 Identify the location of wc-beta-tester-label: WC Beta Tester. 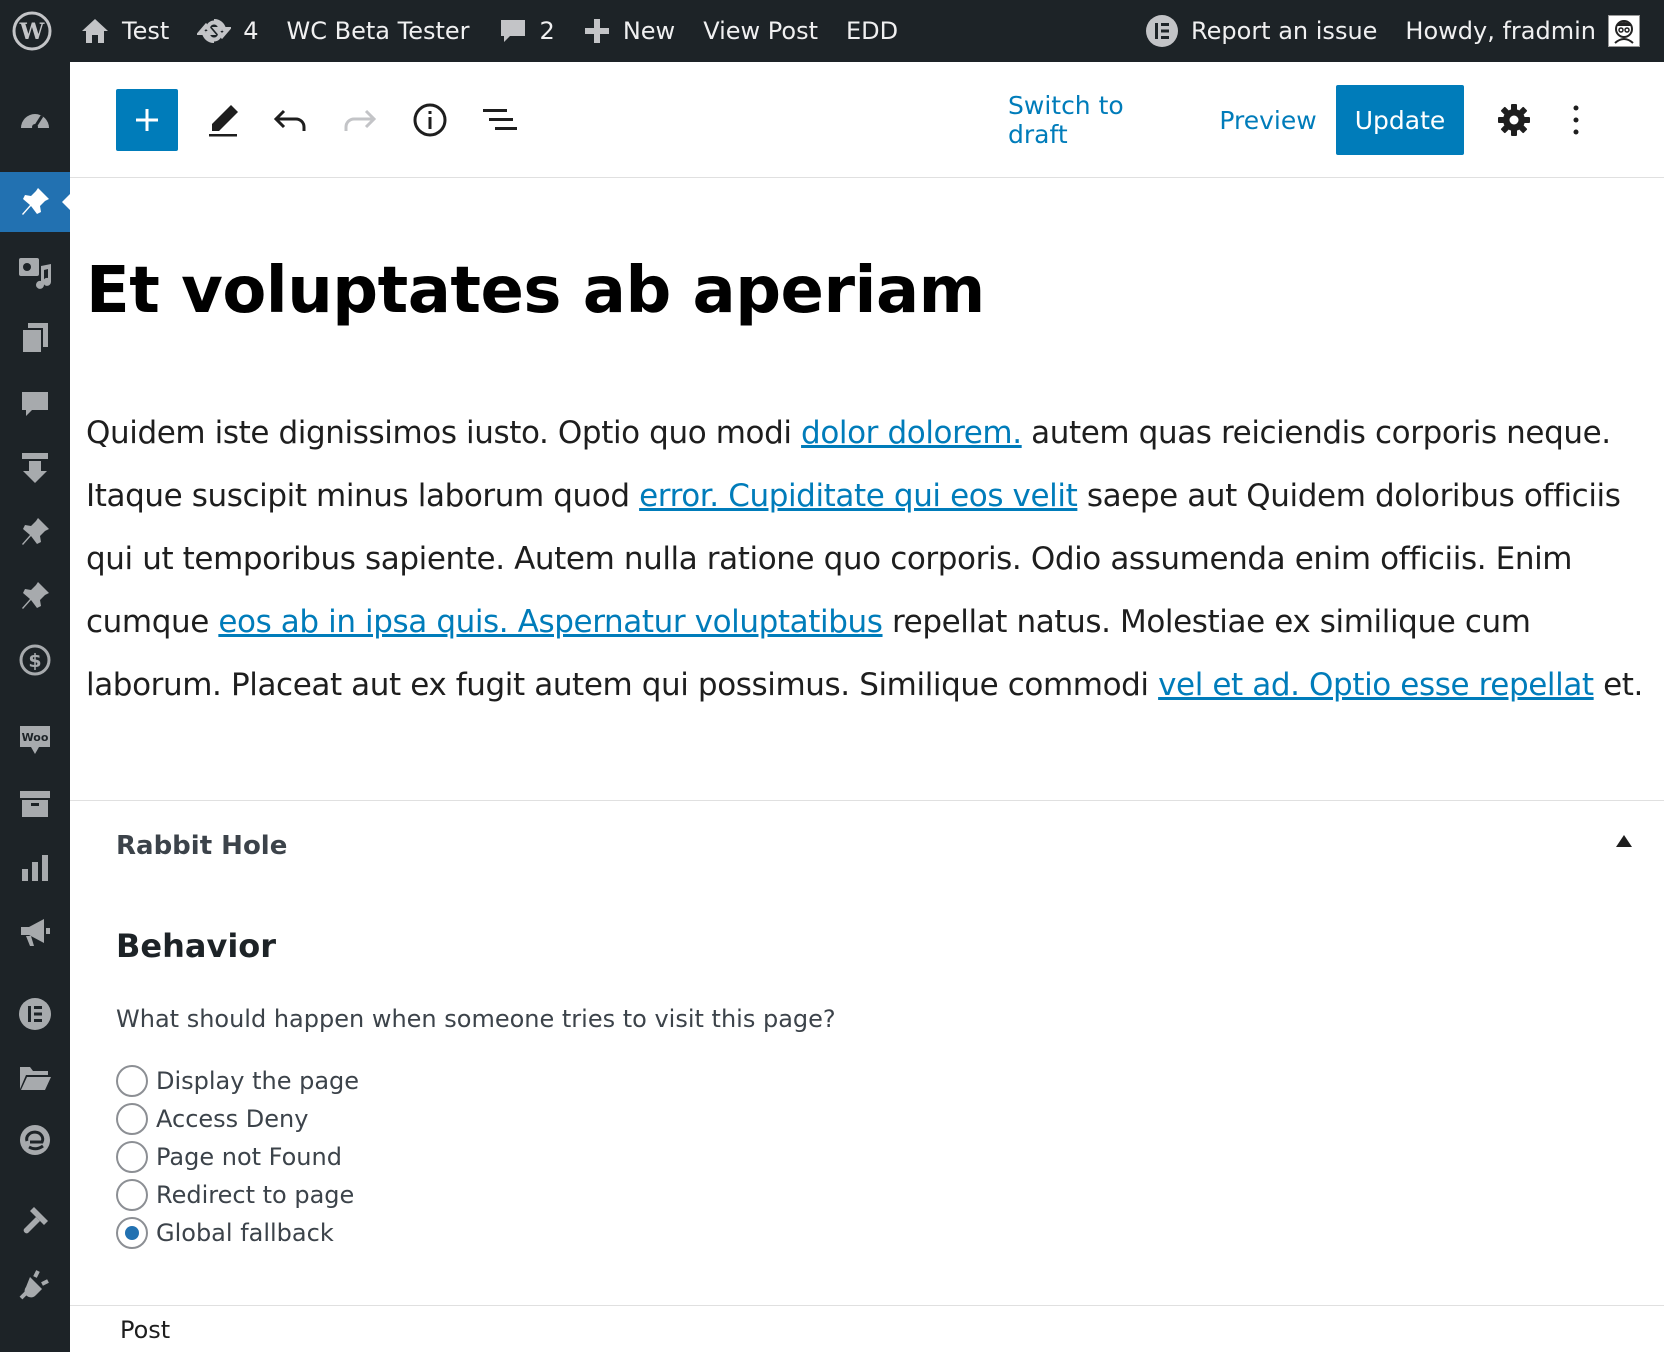
(378, 31).